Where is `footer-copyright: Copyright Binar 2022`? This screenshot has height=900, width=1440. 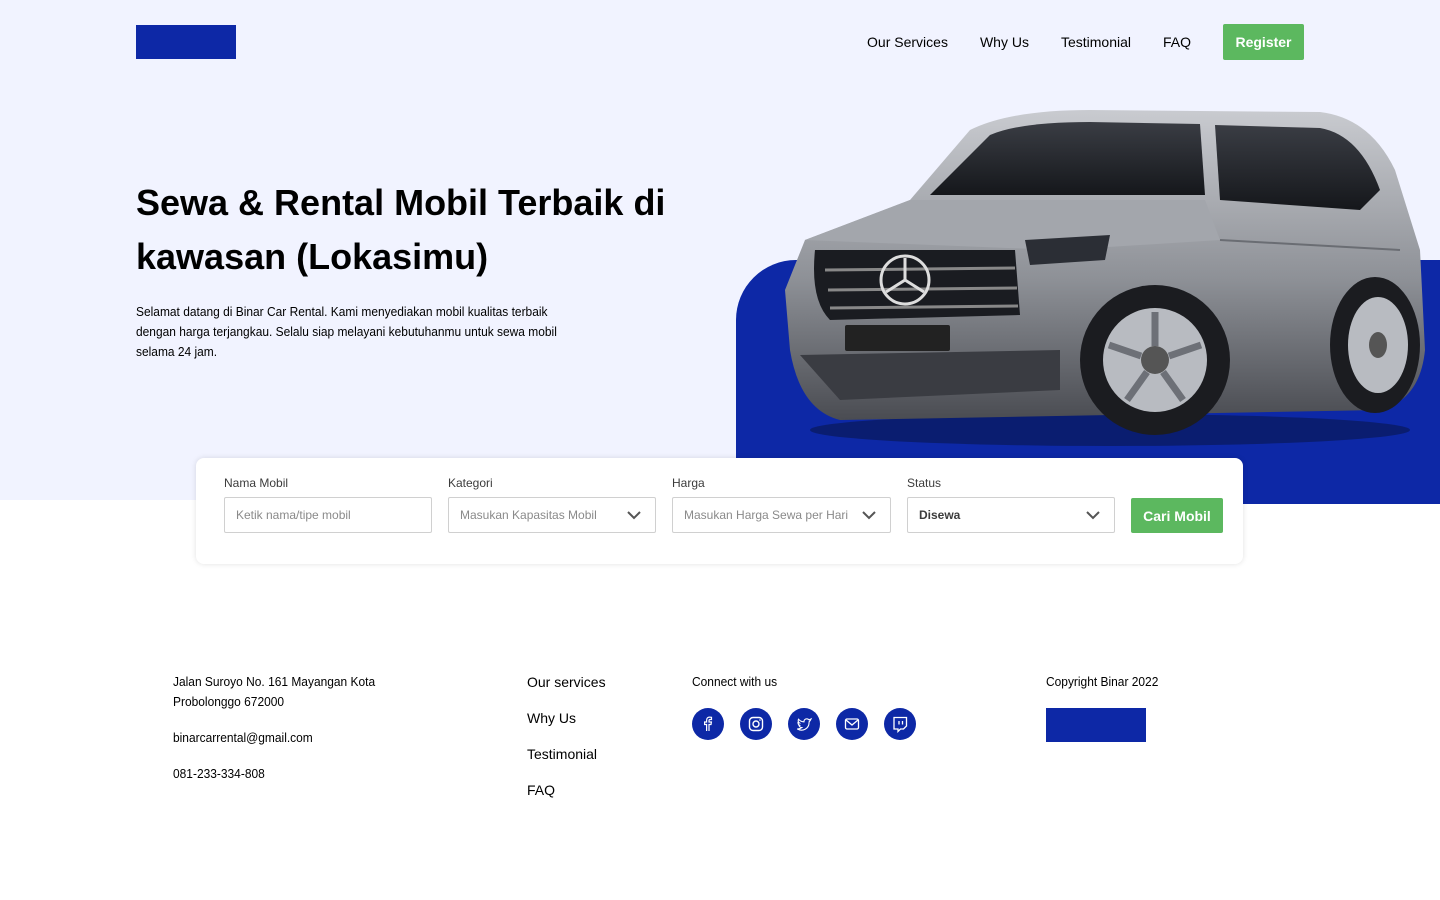
footer-copyright: Copyright Binar 2022 is located at coordinates (1107, 707).